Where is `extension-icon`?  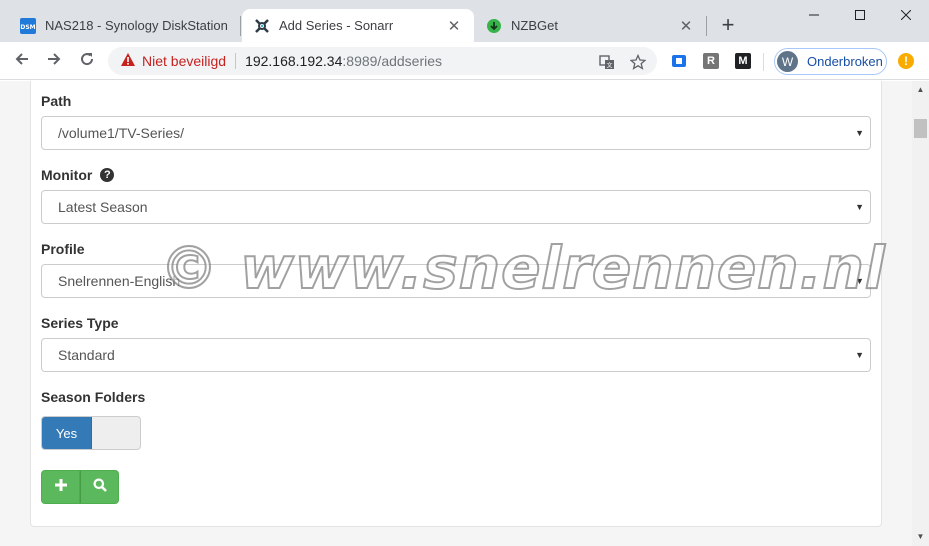
extension-icon is located at coordinates (679, 61).